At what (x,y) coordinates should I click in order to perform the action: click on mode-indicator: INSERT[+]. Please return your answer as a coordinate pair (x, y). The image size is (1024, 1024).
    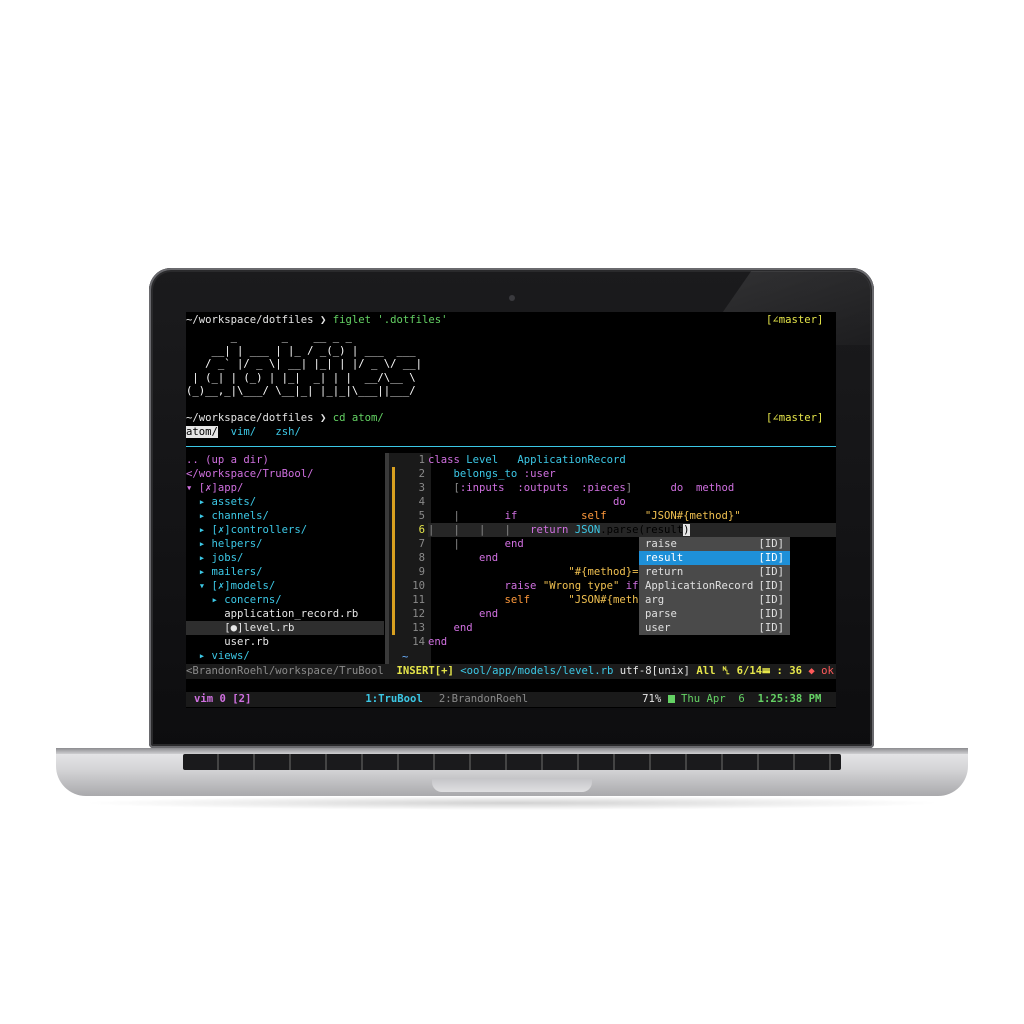
    Looking at the image, I should click on (425, 671).